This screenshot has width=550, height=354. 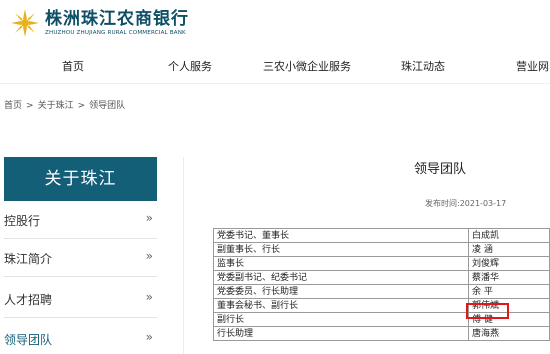 What do you see at coordinates (341, 333) in the screenshot?
I see `leader-post: 行长助理` at bounding box center [341, 333].